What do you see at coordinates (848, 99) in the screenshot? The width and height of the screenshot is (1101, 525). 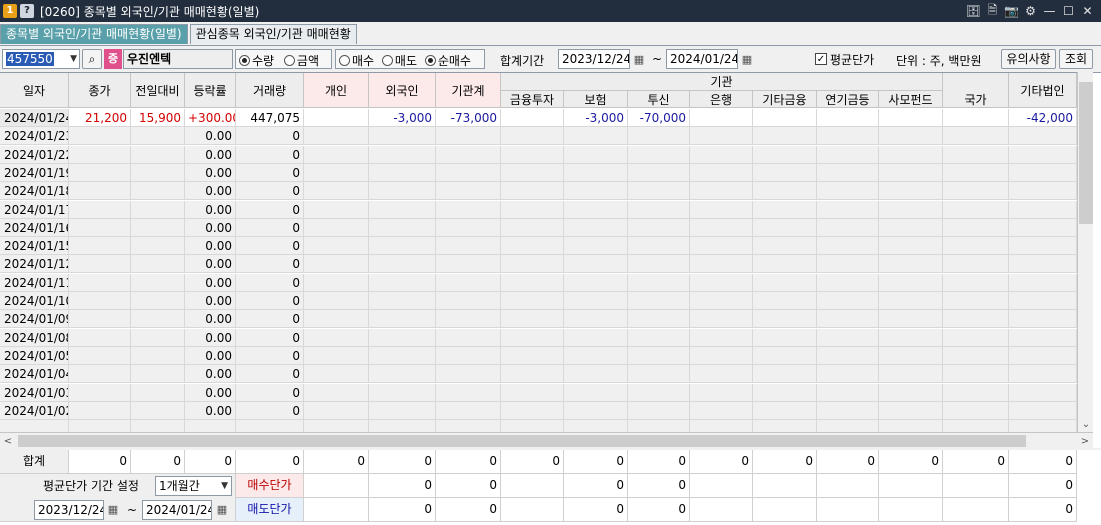 I see `col-header-pension: 연기금등` at bounding box center [848, 99].